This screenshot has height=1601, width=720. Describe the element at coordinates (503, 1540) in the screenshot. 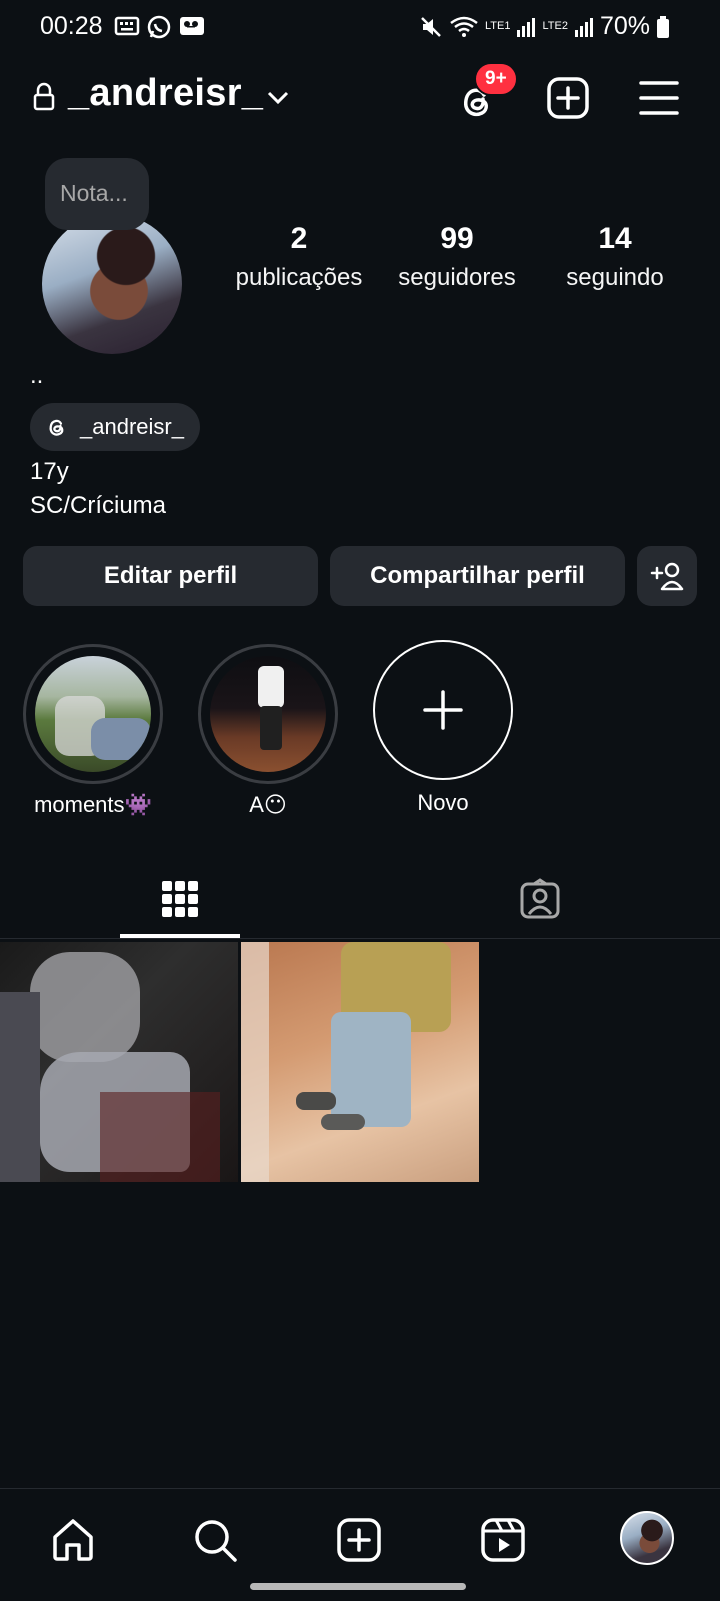

I see `reels-icon` at that location.